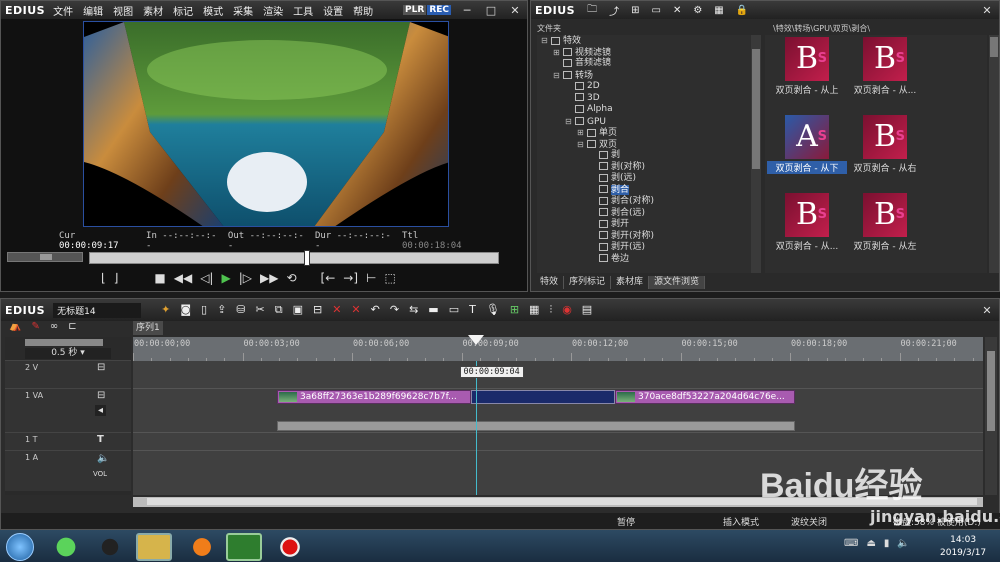 The width and height of the screenshot is (1000, 562). I want to click on menu-item: 标记, so click(183, 12).